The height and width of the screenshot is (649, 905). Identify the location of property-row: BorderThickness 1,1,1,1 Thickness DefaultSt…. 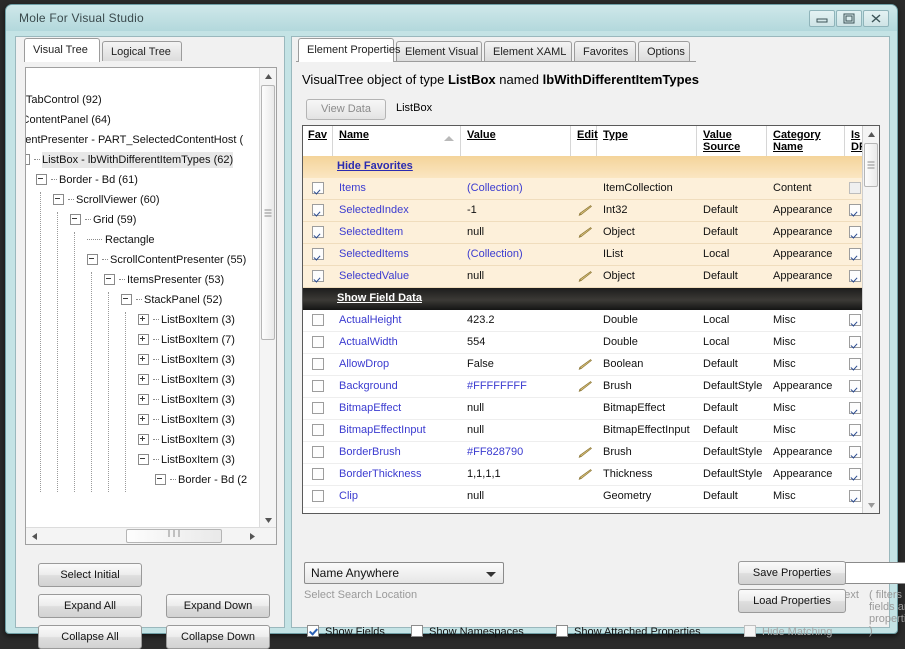
(583, 475).